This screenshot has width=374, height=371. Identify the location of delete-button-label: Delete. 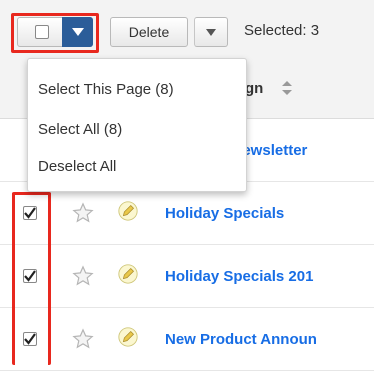
(149, 32).